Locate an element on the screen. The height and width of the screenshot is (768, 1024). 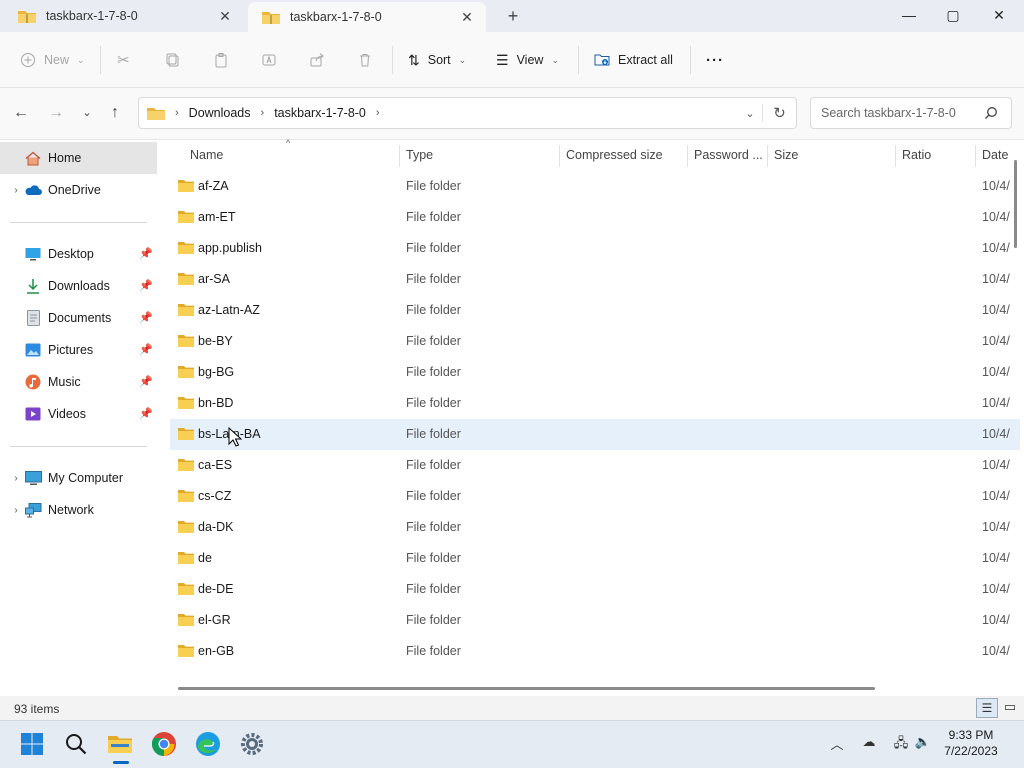
table-row: da-DK File folder 10/4/ is located at coordinates (595, 527).